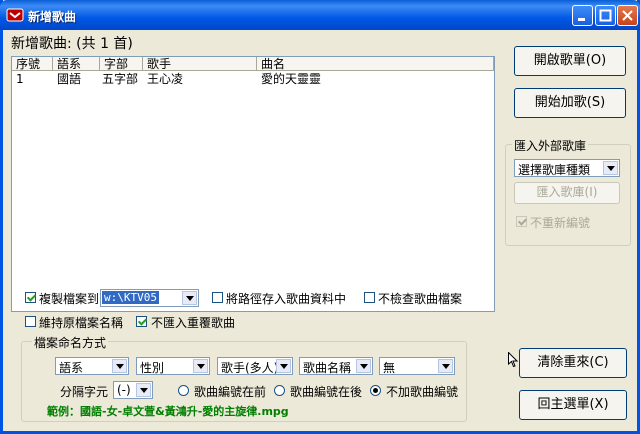  I want to click on naming-field-2-select: 性別, so click(173, 366).